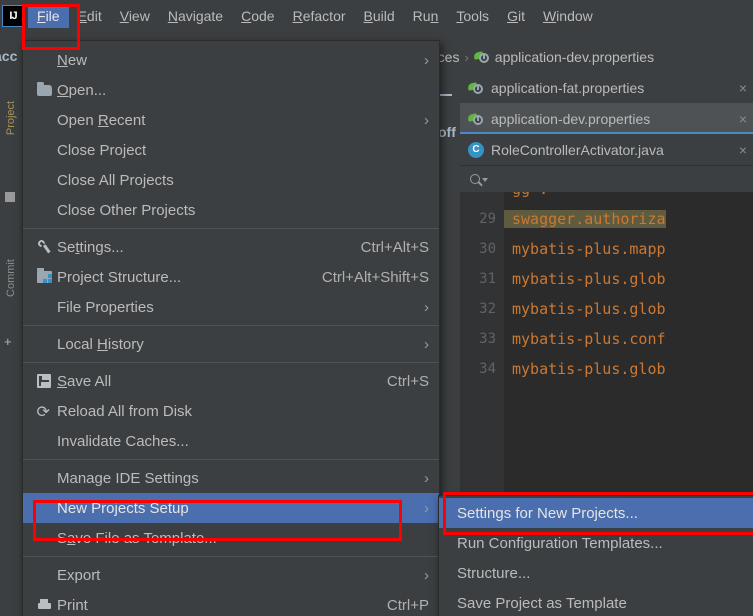 The width and height of the screenshot is (753, 616). I want to click on code-line: 34 mybatis-plus.glob, so click(606, 369).